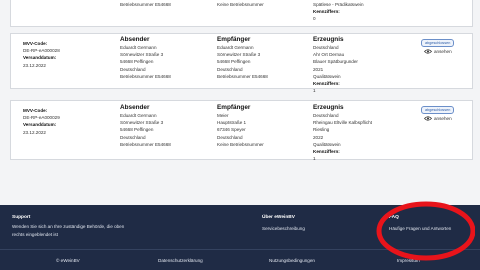 Image resolution: width=480 pixels, height=270 pixels. Describe the element at coordinates (314, 19) in the screenshot. I see `quantity-value: 0` at that location.